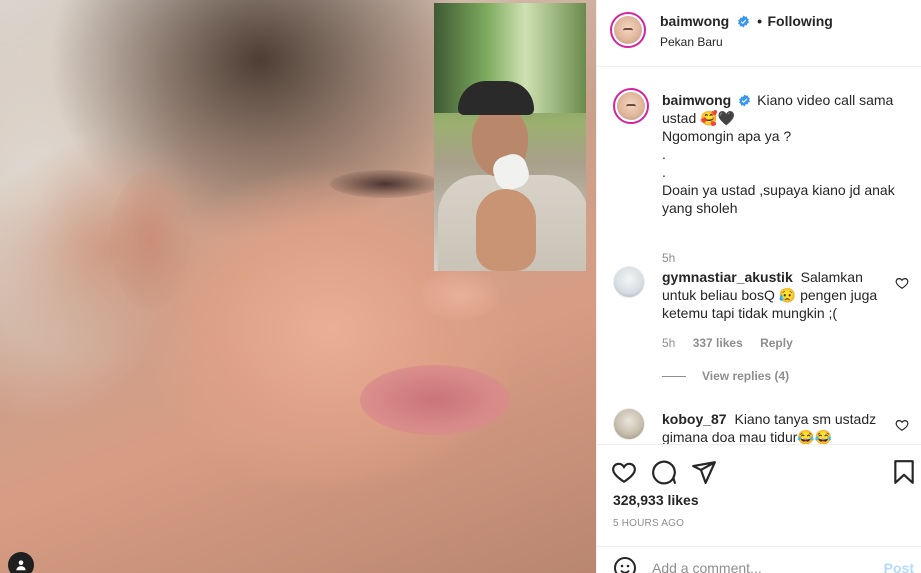 This screenshot has width=921, height=573. What do you see at coordinates (778, 190) in the screenshot?
I see `caption-line: Doain ya ustad ,supaya kiano jd anak` at bounding box center [778, 190].